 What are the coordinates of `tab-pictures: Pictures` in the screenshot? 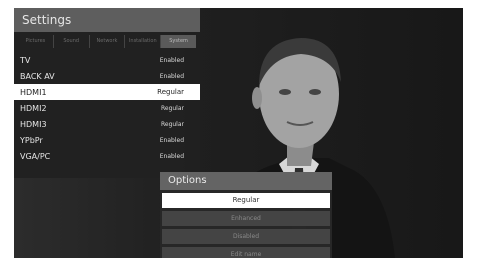 It's located at (36, 41).